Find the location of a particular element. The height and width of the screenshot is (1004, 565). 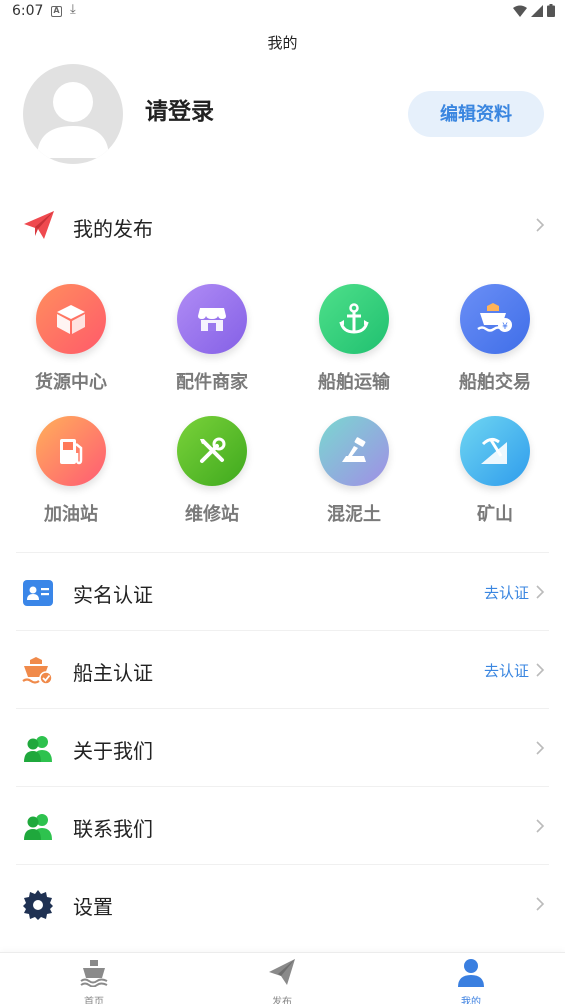

grid-item-repair: 维修站 is located at coordinates (212, 471).